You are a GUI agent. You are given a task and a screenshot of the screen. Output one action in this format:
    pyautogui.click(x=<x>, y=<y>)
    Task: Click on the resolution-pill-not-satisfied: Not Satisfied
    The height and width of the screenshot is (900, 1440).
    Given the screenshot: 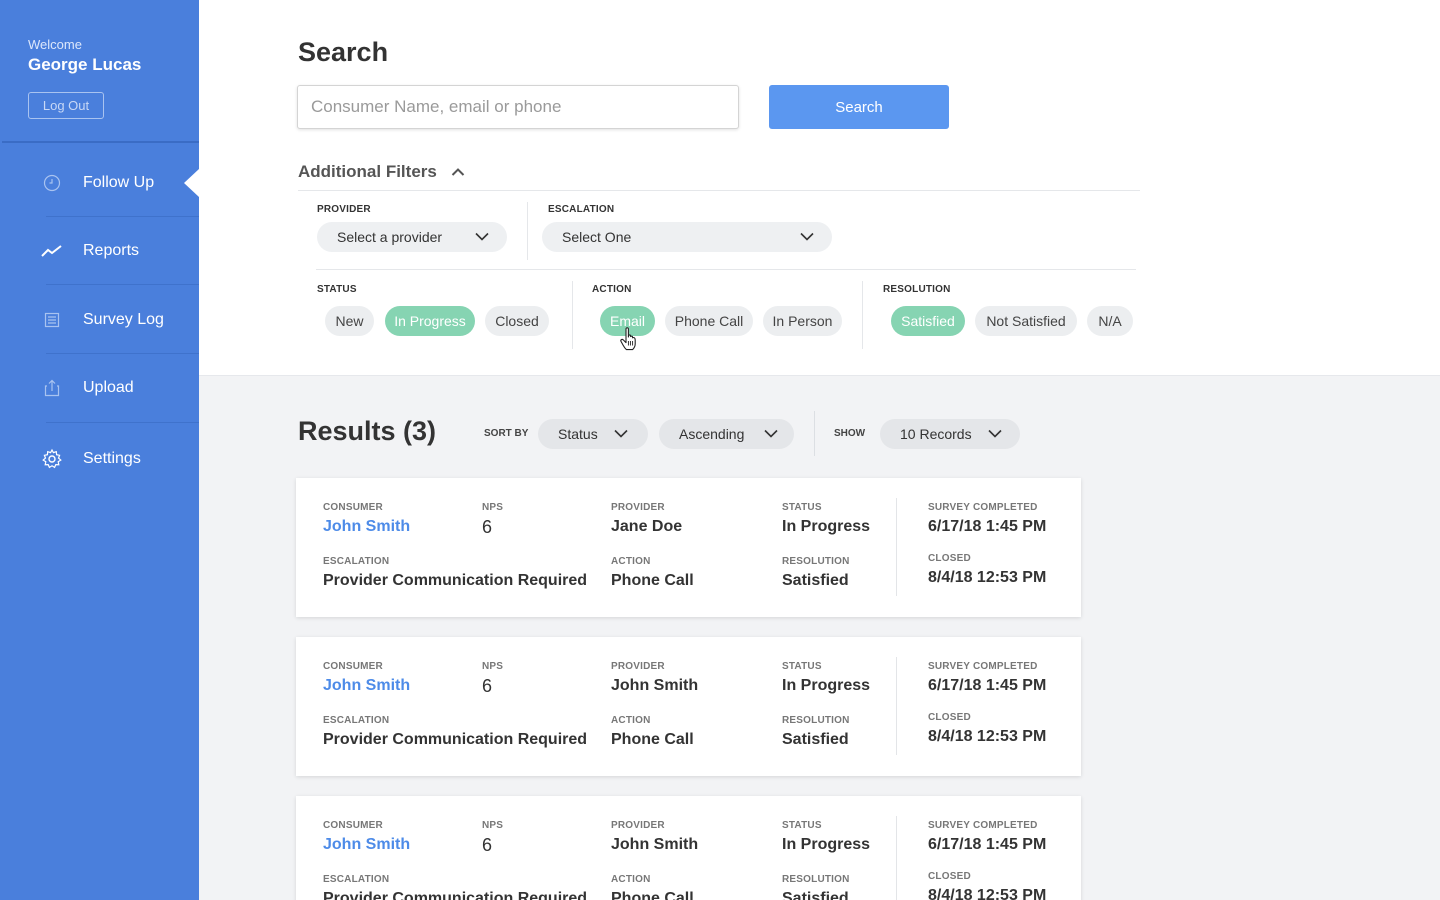 What is the action you would take?
    pyautogui.click(x=1026, y=321)
    